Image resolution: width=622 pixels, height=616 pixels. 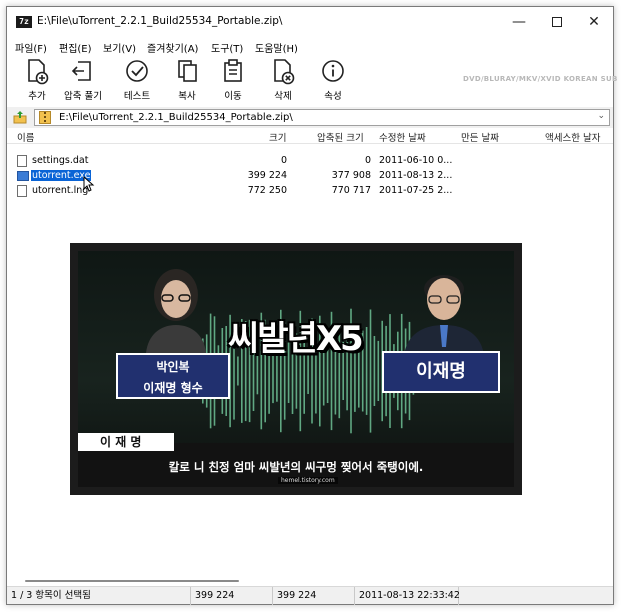 What do you see at coordinates (480, 137) in the screenshot?
I see `column-created: 만든 날짜` at bounding box center [480, 137].